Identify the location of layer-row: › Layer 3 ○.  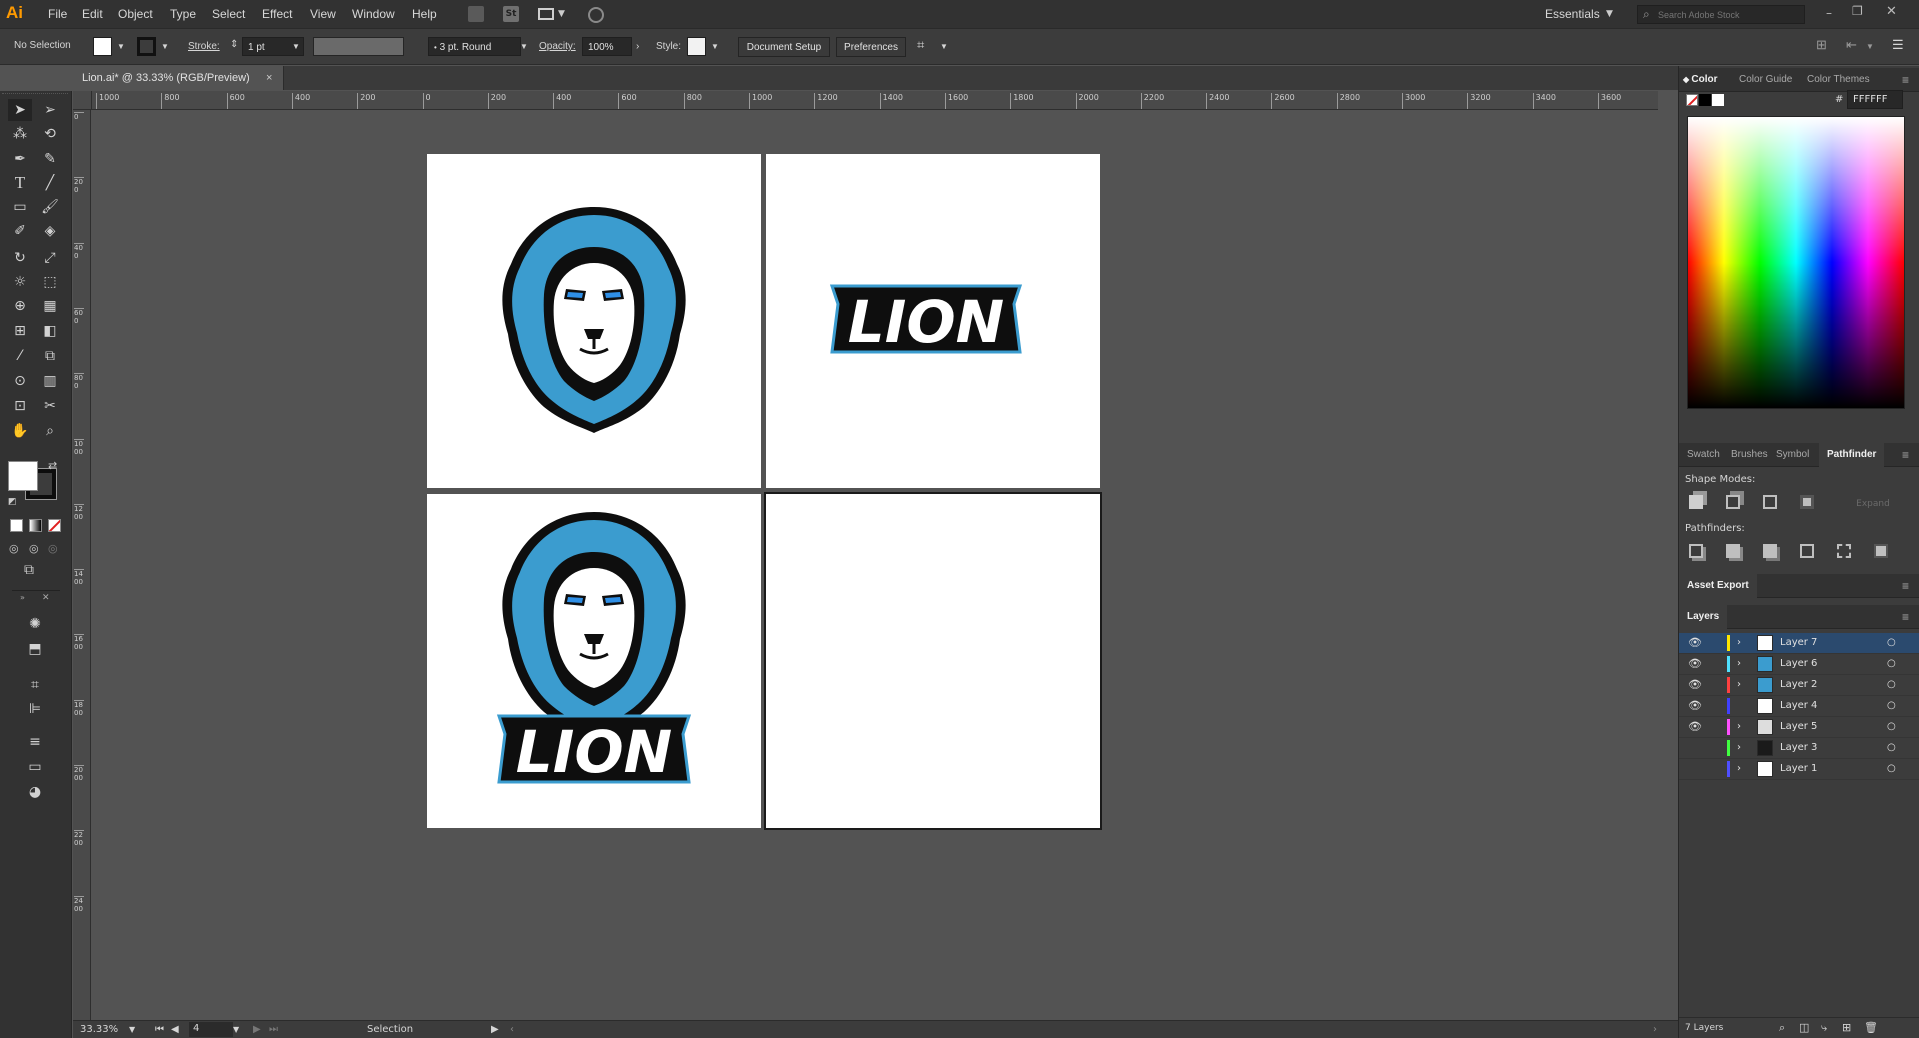
(1799, 748).